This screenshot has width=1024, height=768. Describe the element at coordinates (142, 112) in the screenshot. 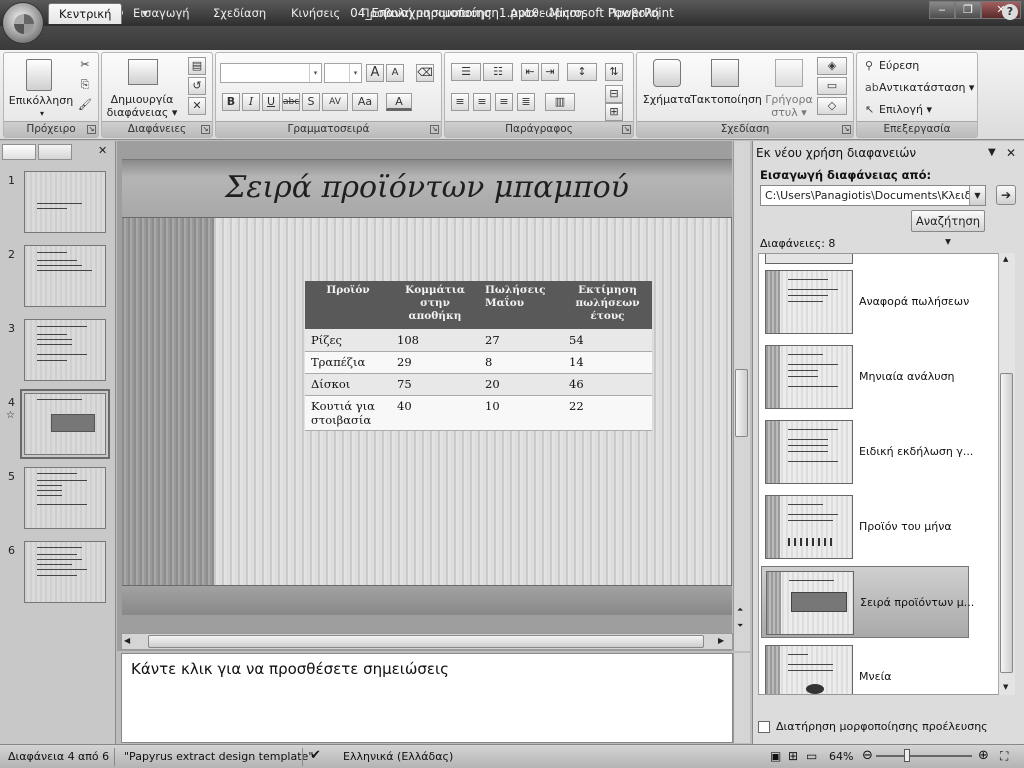

I see `new-slide-button-line2: διαφάνειας ▾` at that location.